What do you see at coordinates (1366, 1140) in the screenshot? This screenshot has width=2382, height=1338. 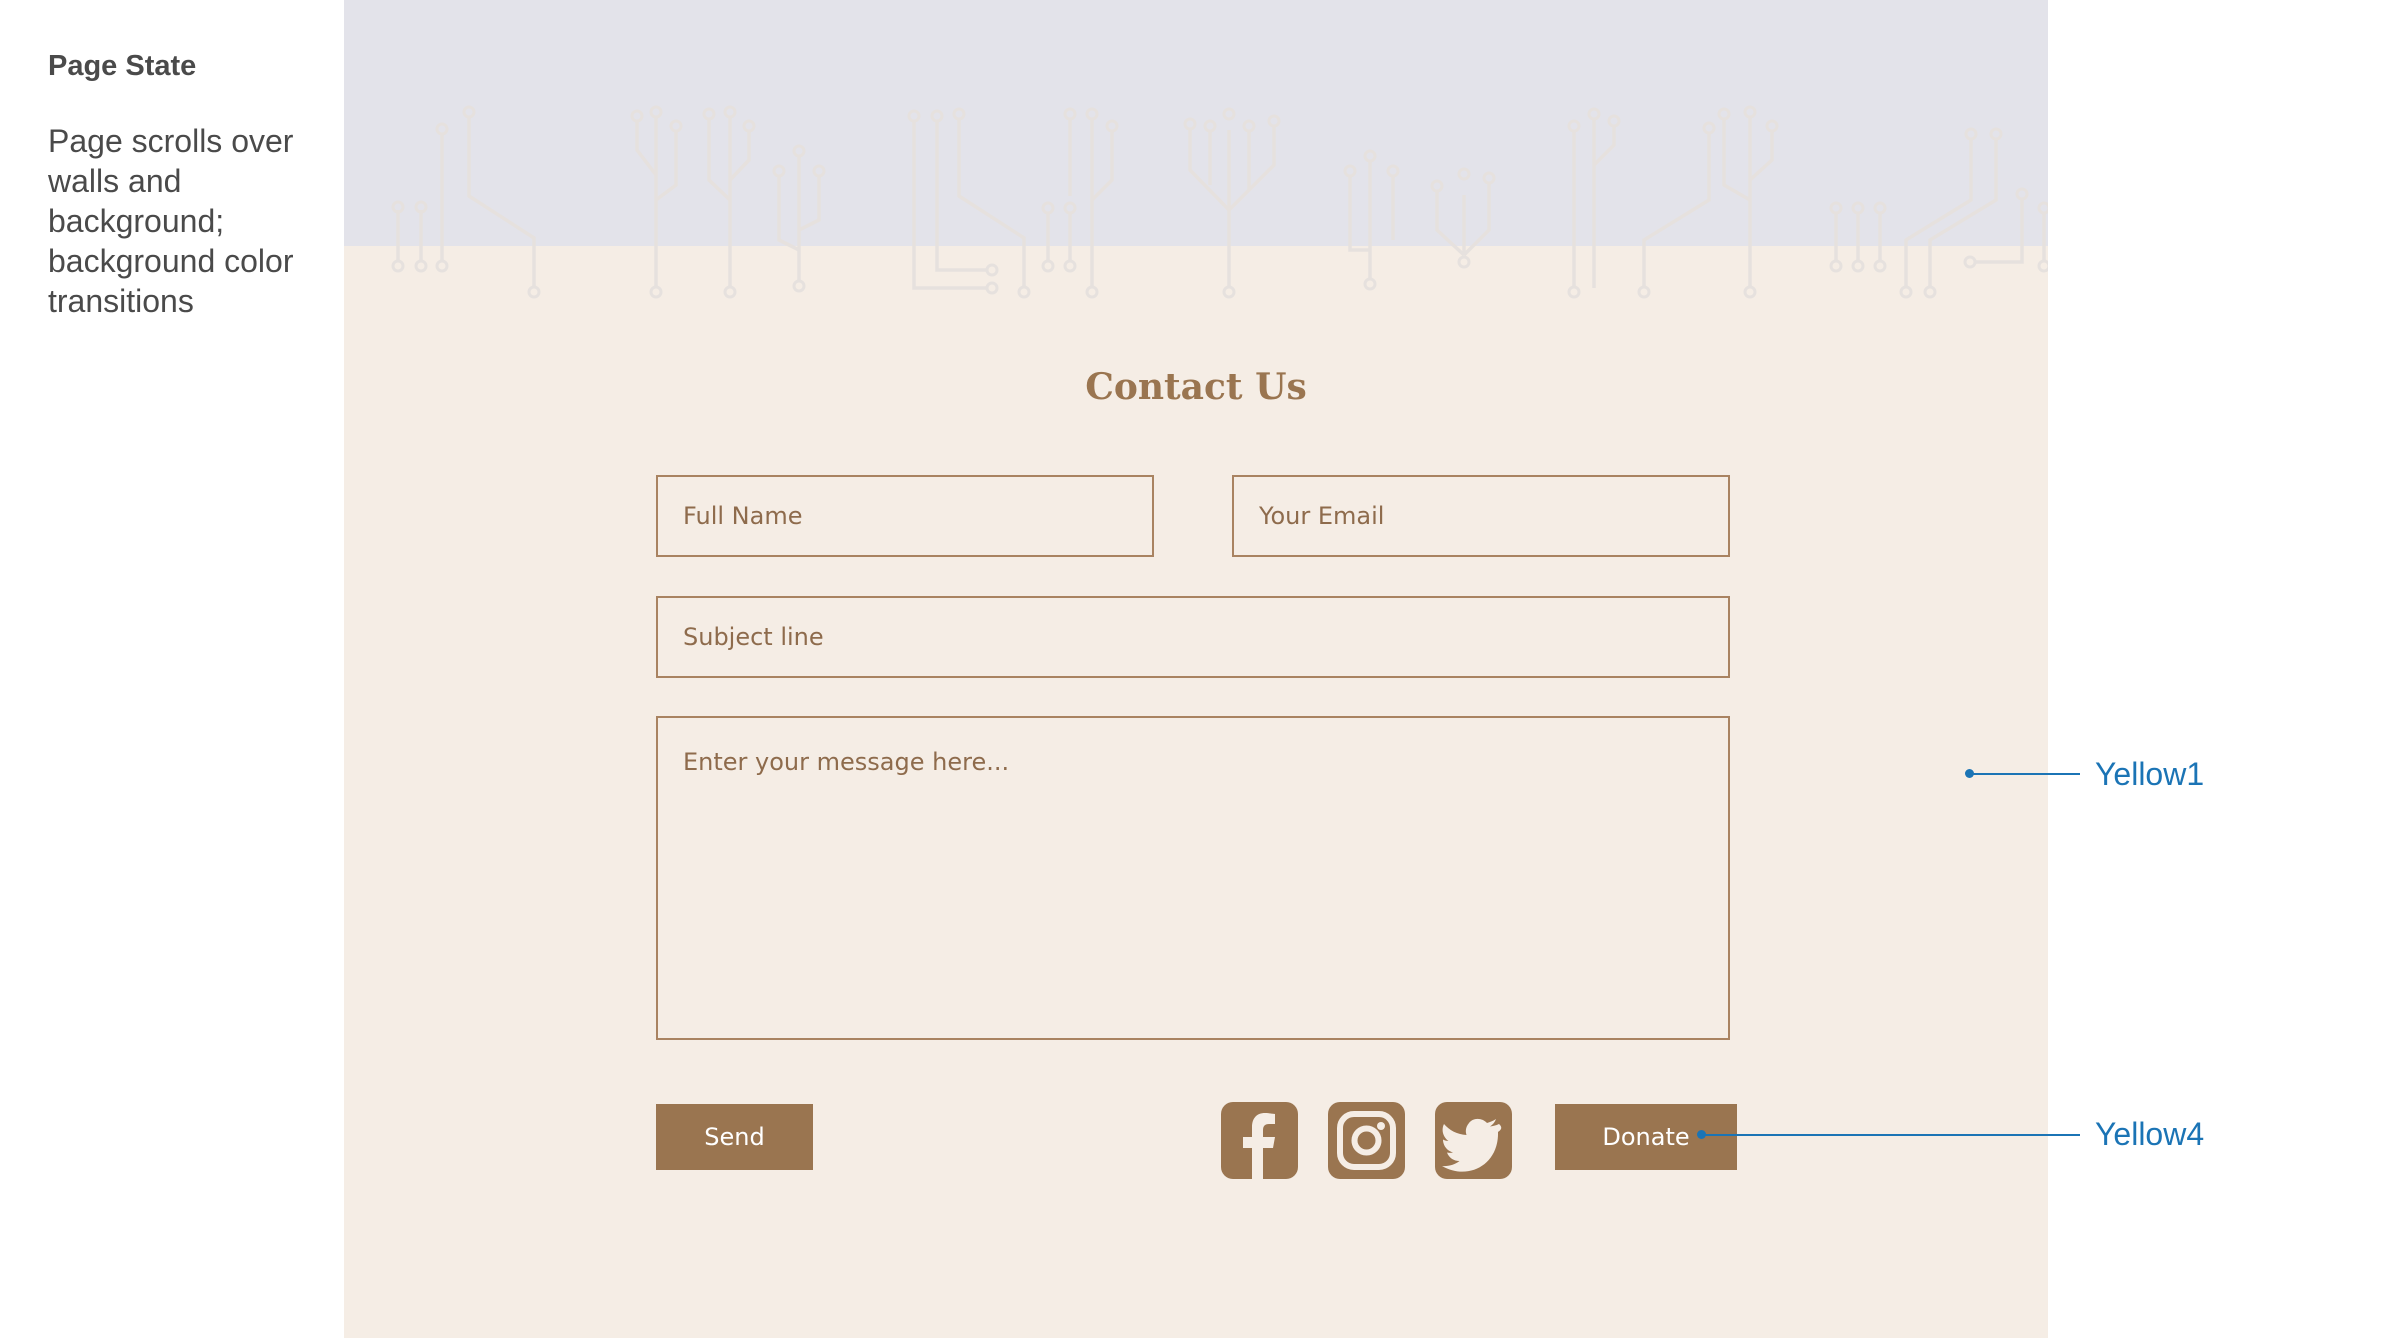 I see `instagram-icon` at bounding box center [1366, 1140].